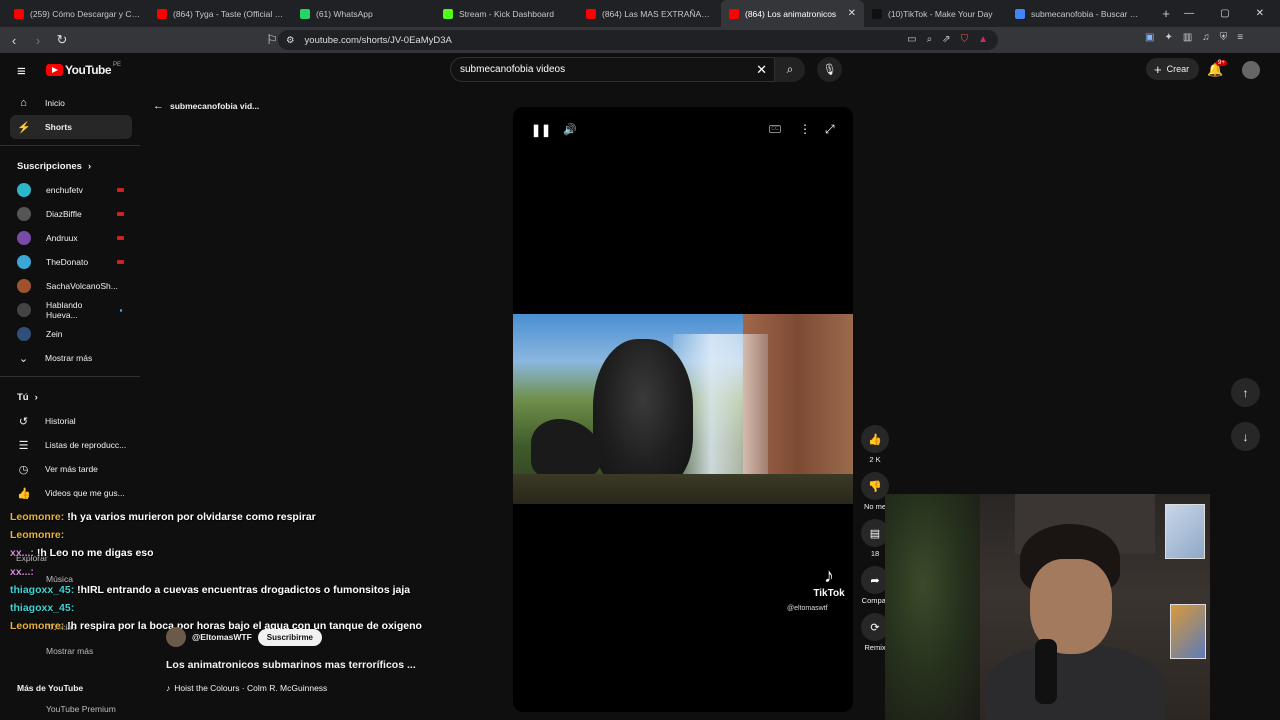  Describe the element at coordinates (1168, 37) in the screenshot. I see `extensions-icon: ✦` at that location.